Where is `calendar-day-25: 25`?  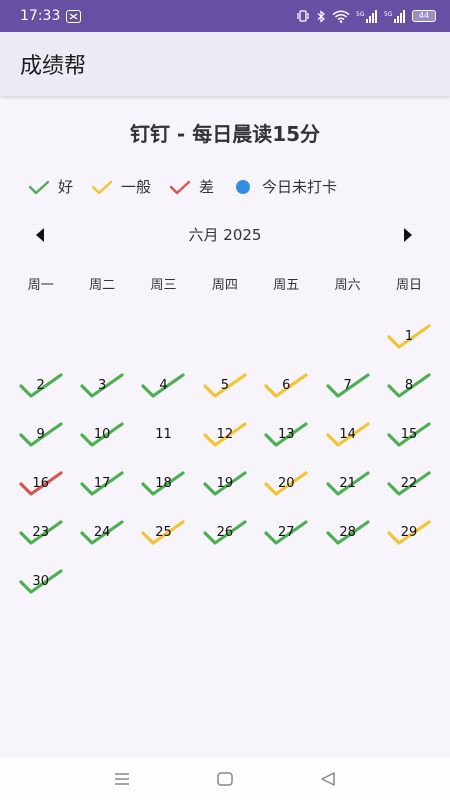 calendar-day-25: 25 is located at coordinates (163, 532).